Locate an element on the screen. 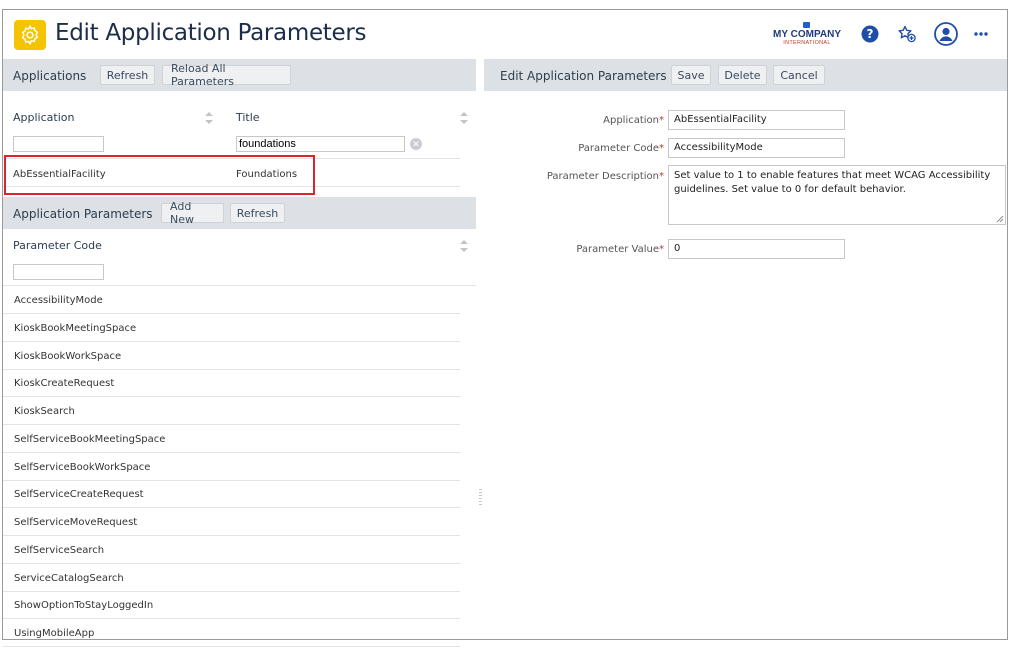  parameter-row: KioskSearch is located at coordinates (231, 411).